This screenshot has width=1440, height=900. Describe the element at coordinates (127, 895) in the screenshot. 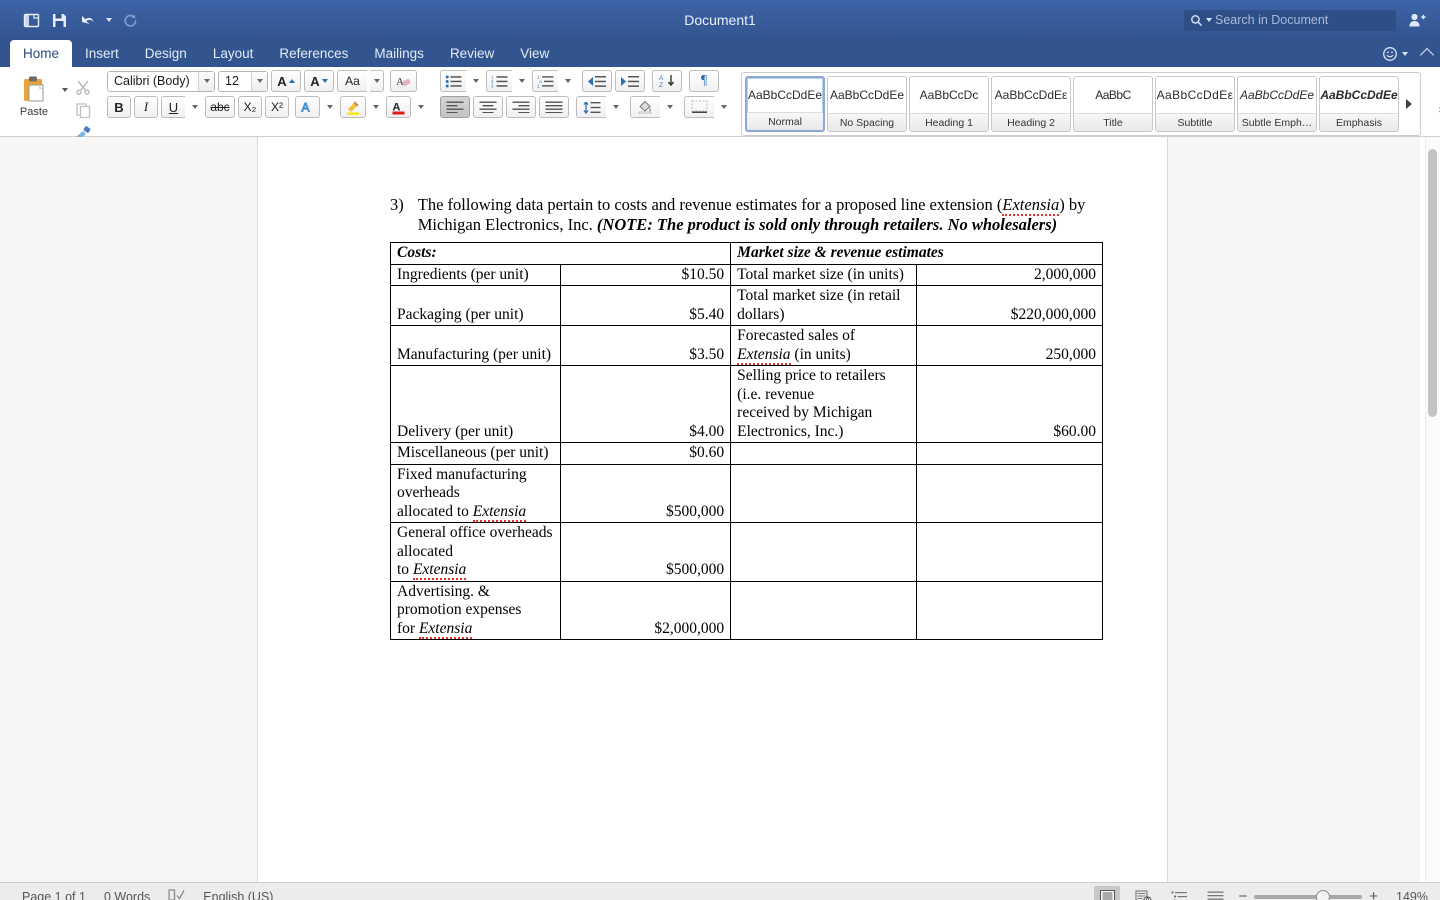

I see `word-count: 0 Words` at that location.